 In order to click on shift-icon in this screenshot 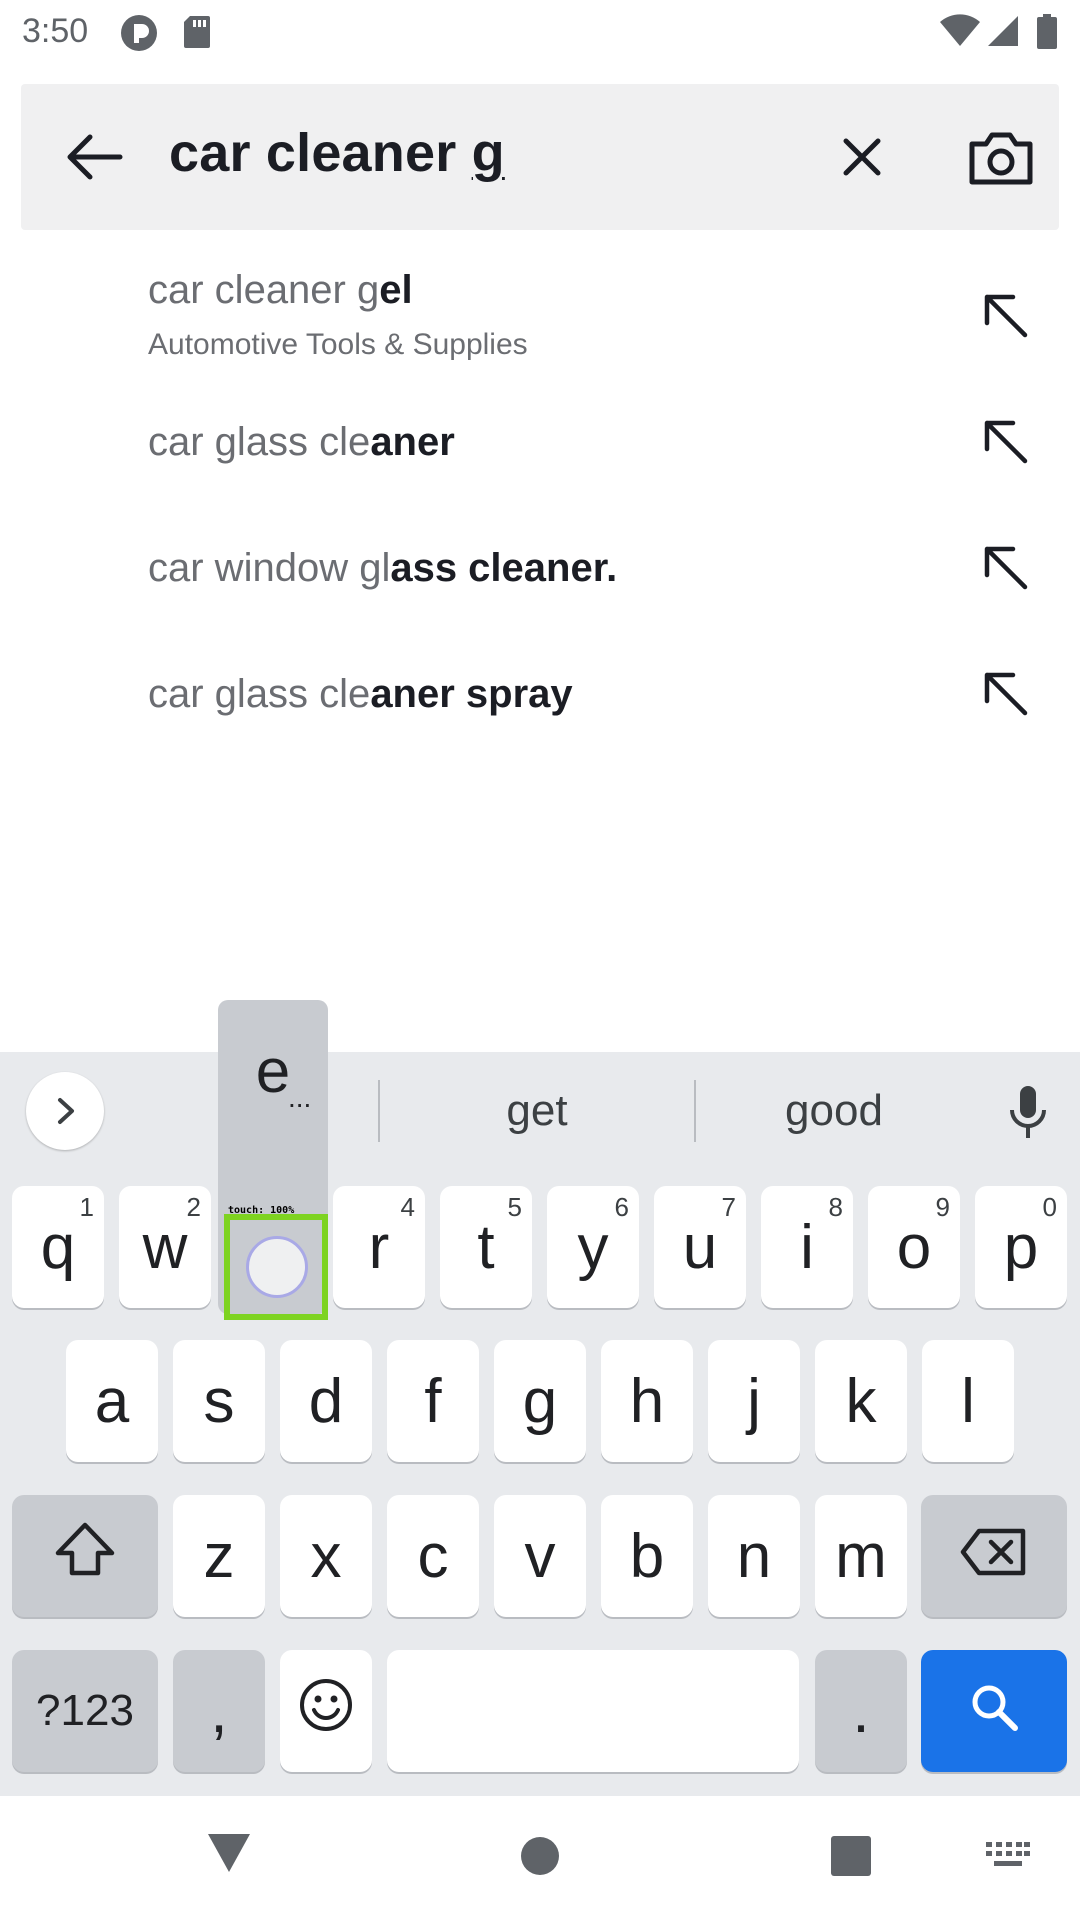, I will do `click(85, 1556)`.